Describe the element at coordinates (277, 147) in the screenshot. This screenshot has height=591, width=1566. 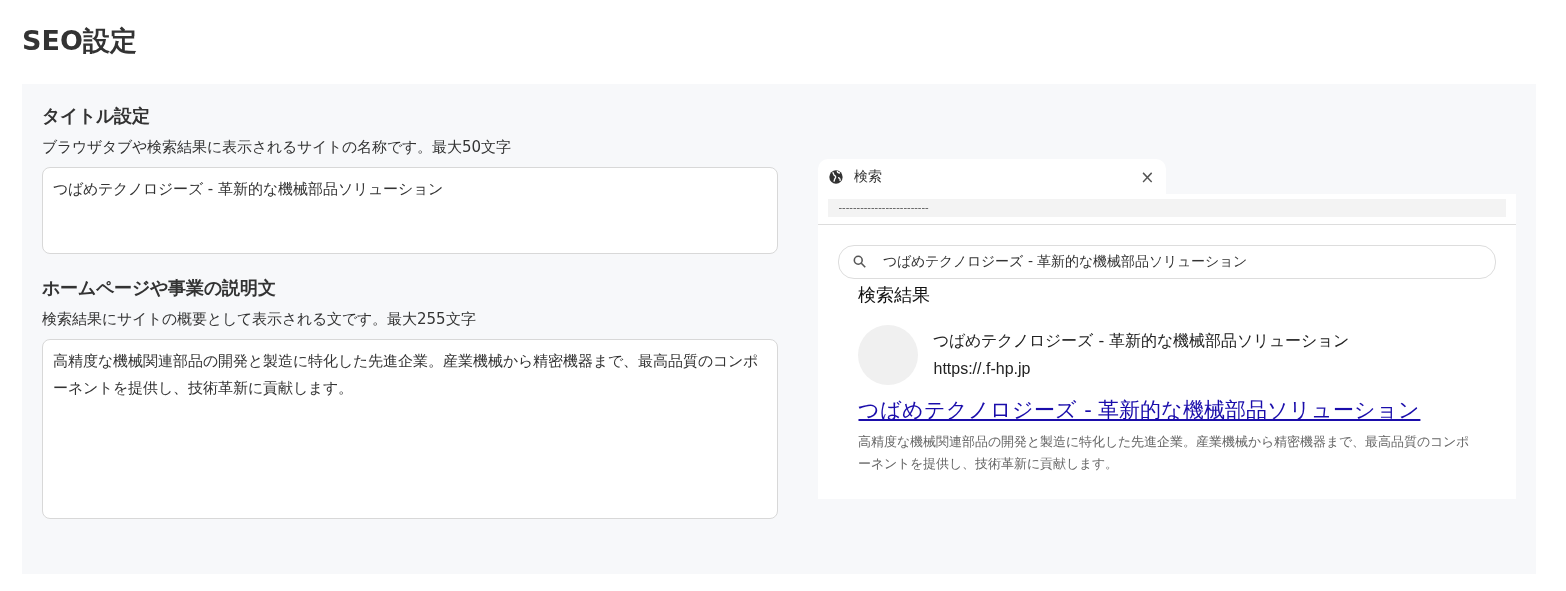
I see `field-hint: ブラウザタブや検索結果に表示されるサイトの名称です。最大50文字` at that location.